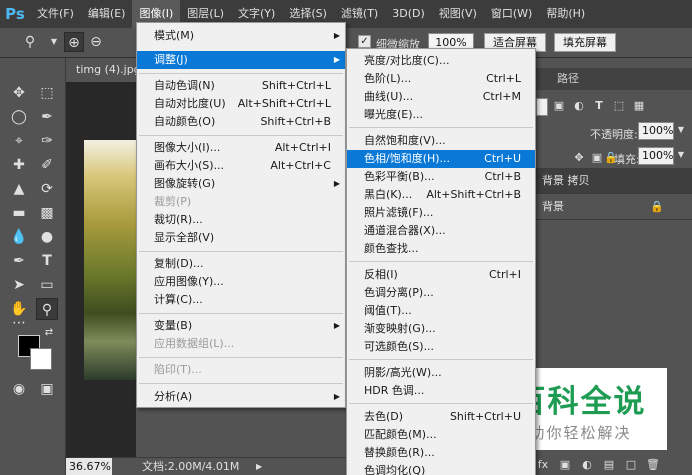 This screenshot has width=692, height=475. What do you see at coordinates (656, 156) in the screenshot?
I see `fill-field: 100%` at bounding box center [656, 156].